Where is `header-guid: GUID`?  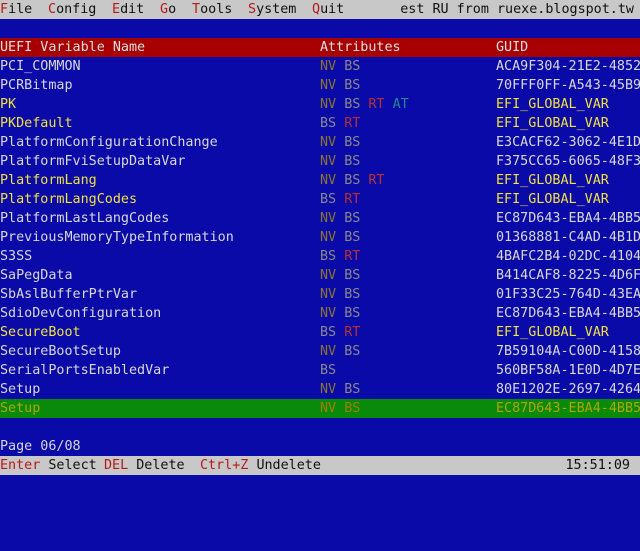 header-guid: GUID is located at coordinates (512, 47).